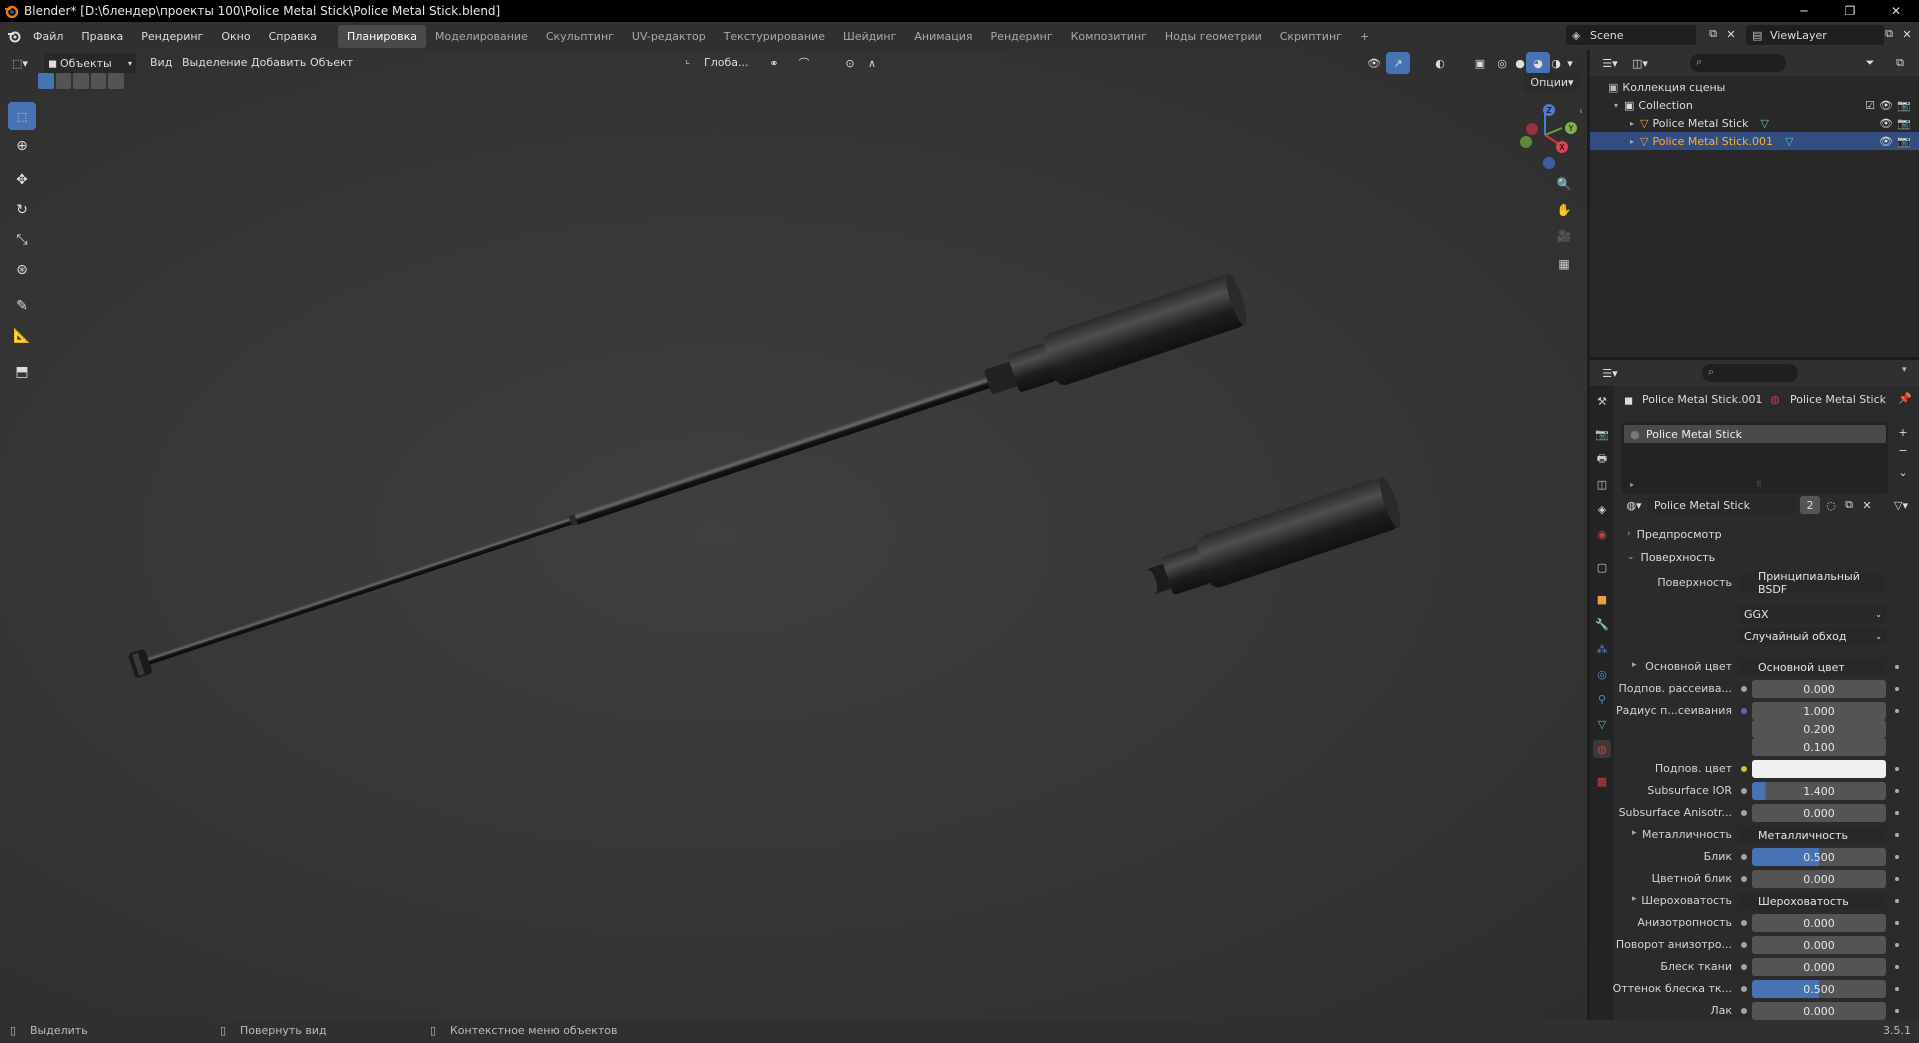 The width and height of the screenshot is (1919, 1043). I want to click on chevron-down-icon: ▾, so click(1904, 370).